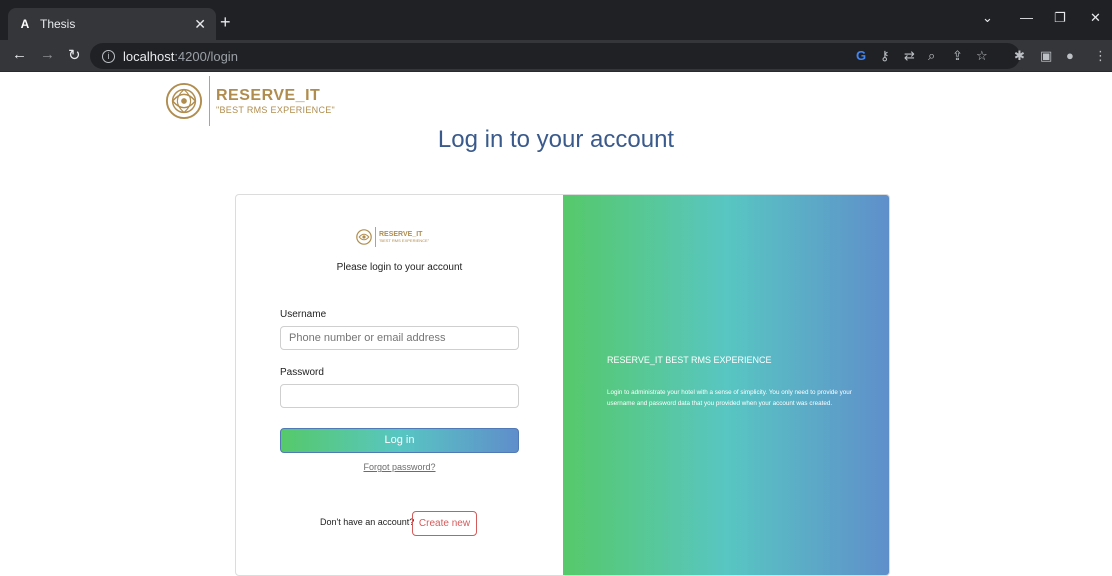  What do you see at coordinates (367, 522) in the screenshot?
I see `no-account-text: Don't have an account?` at bounding box center [367, 522].